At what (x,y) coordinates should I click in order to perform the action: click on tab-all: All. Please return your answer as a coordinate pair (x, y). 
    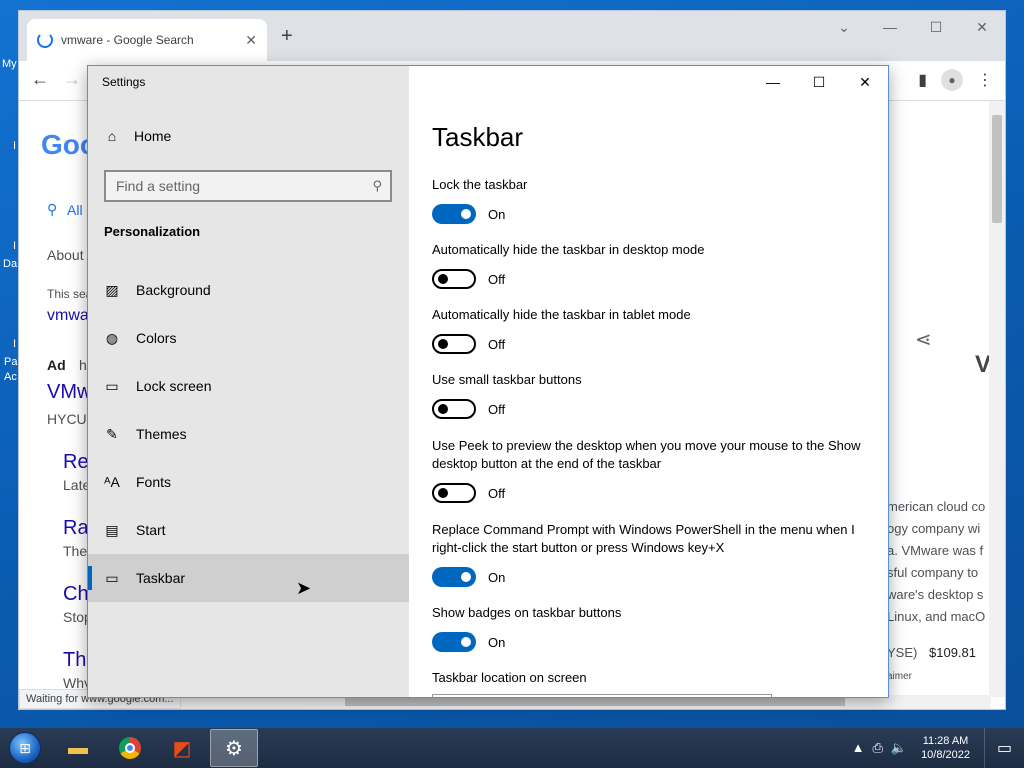
    Looking at the image, I should click on (75, 210).